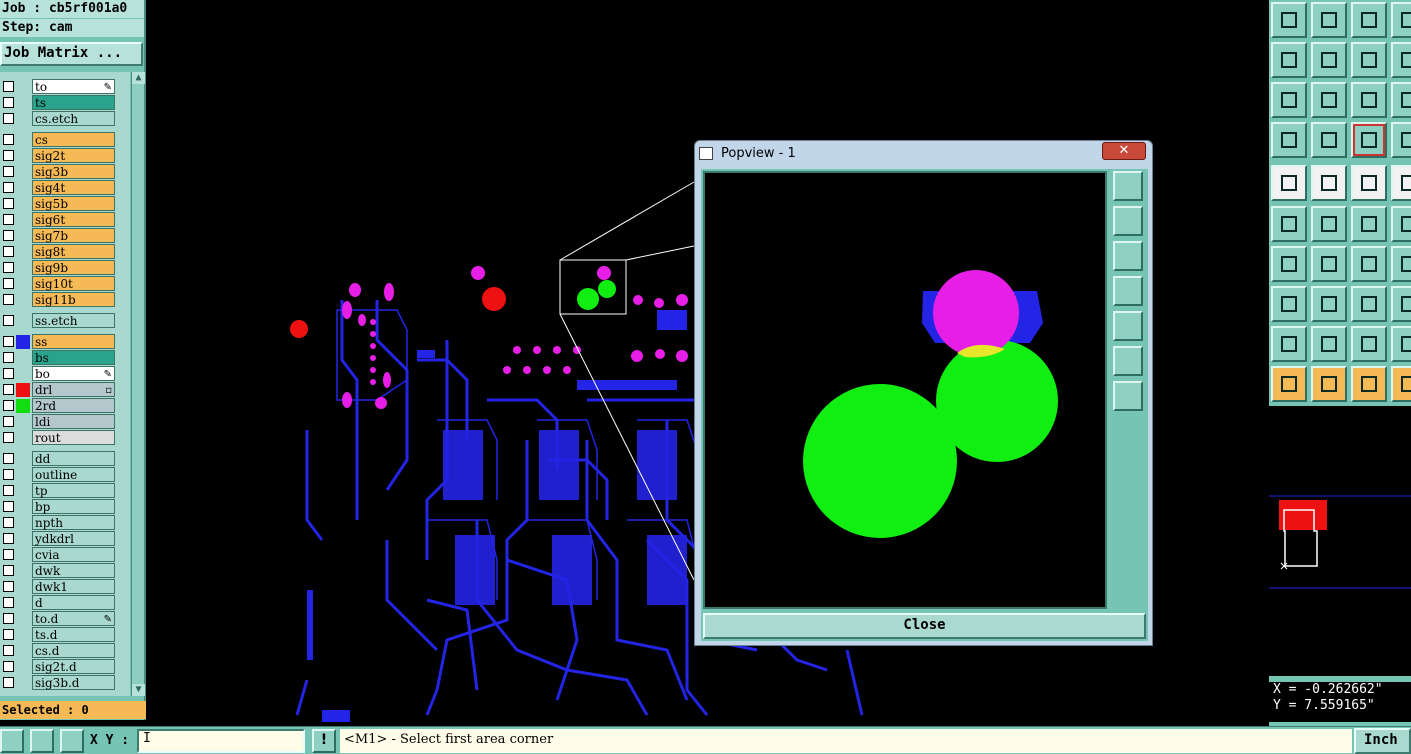  What do you see at coordinates (73, 405) in the screenshot?
I see `layer-name: 2rd` at bounding box center [73, 405].